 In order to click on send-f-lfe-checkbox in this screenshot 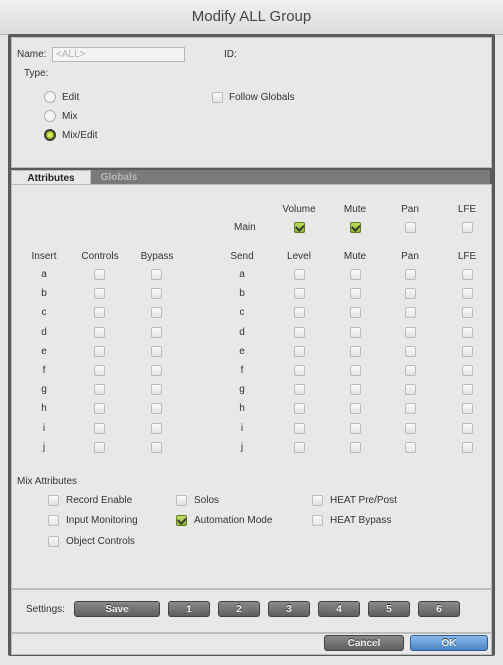, I will do `click(467, 370)`.